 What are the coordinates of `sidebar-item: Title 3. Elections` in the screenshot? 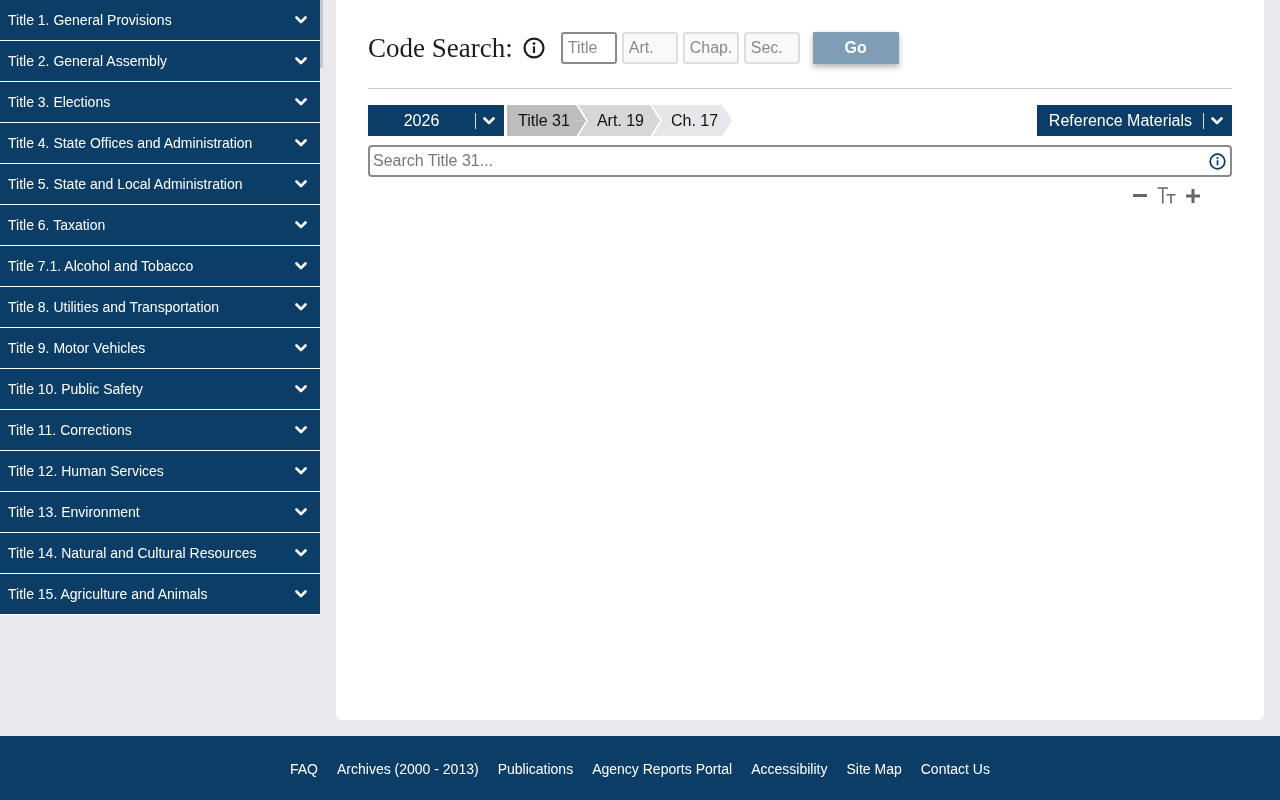 It's located at (160, 102).